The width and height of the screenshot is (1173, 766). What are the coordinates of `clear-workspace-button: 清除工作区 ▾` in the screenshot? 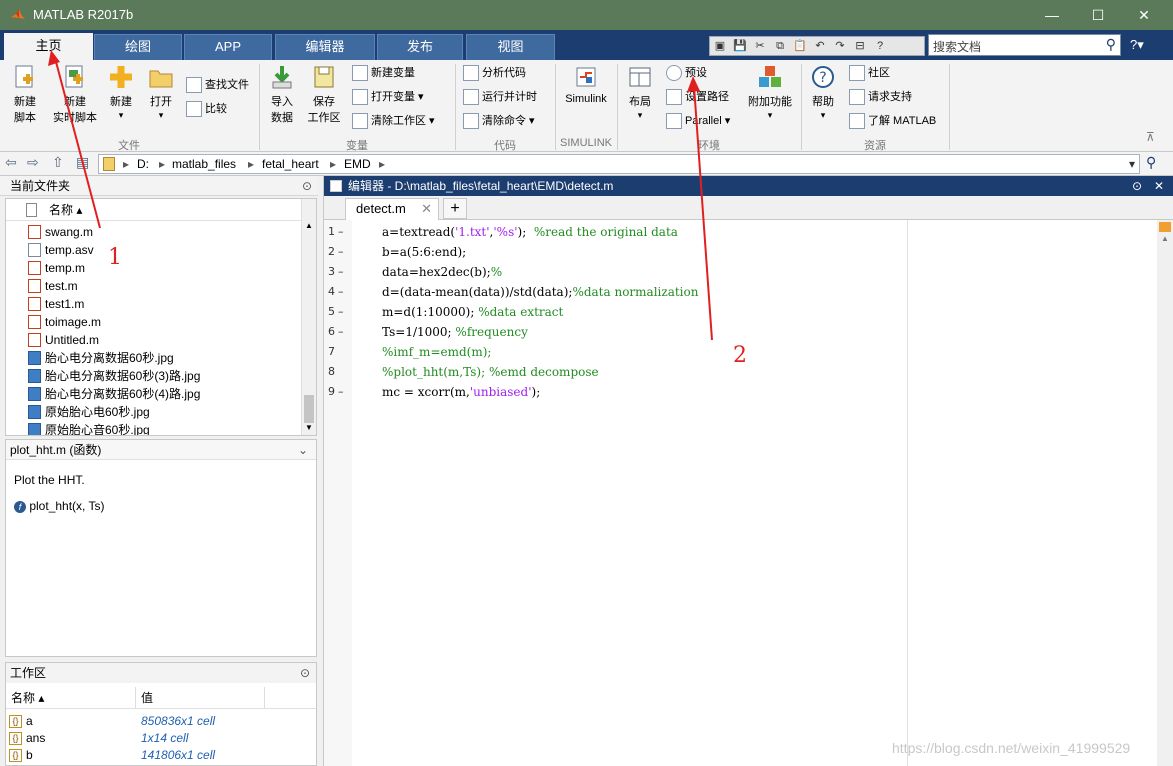 It's located at (393, 121).